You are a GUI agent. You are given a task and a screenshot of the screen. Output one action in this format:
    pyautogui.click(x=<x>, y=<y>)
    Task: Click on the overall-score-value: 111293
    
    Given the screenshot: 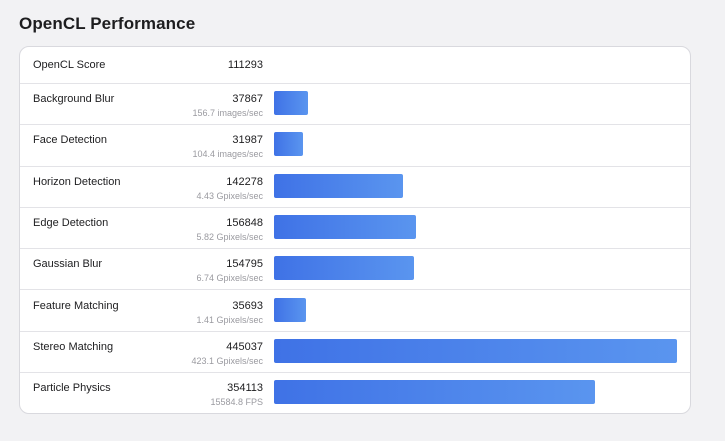 What is the action you would take?
    pyautogui.click(x=245, y=65)
    